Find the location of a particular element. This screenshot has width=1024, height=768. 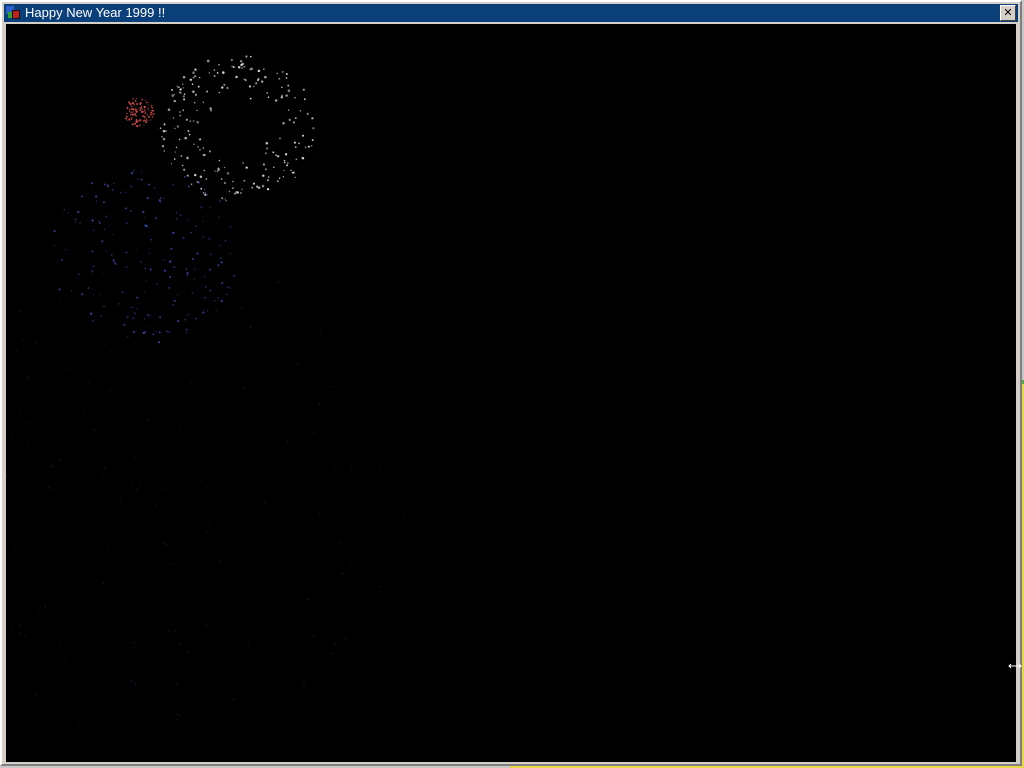

close-button: ✕ is located at coordinates (1008, 13).